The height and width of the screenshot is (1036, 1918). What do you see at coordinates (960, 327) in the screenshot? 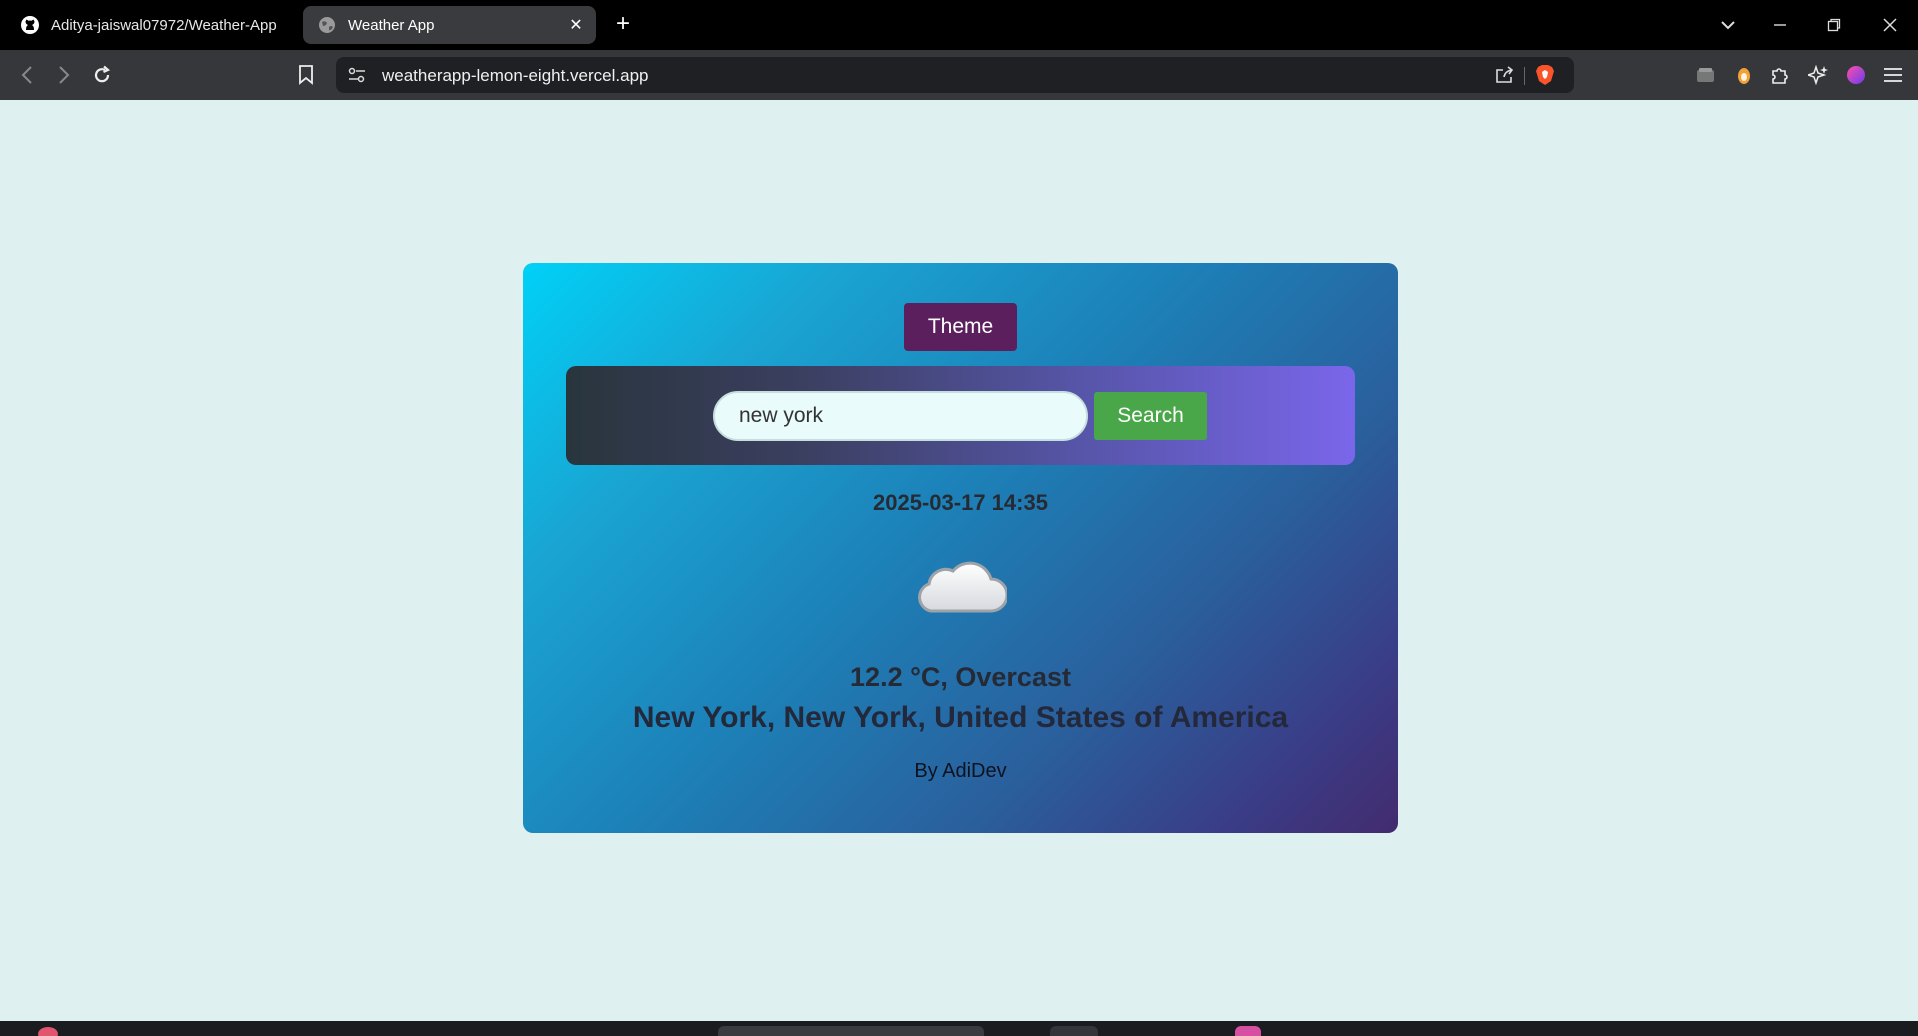
I see `theme-button: Theme` at bounding box center [960, 327].